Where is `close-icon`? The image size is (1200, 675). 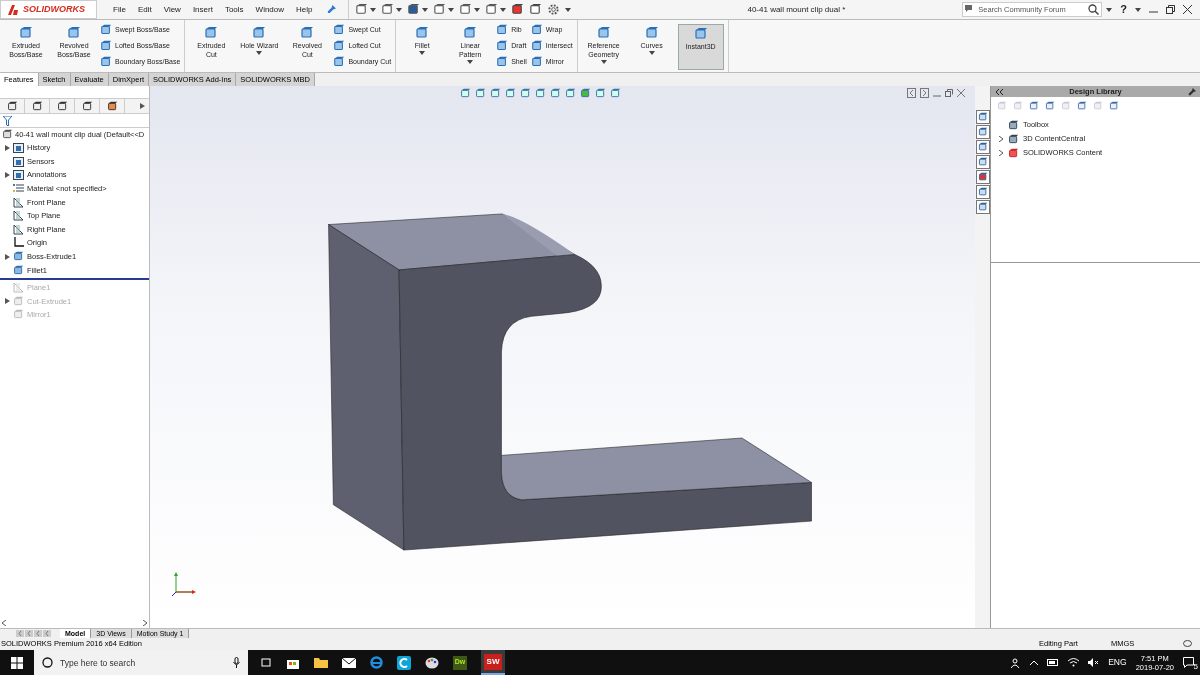
close-icon is located at coordinates (1187, 9).